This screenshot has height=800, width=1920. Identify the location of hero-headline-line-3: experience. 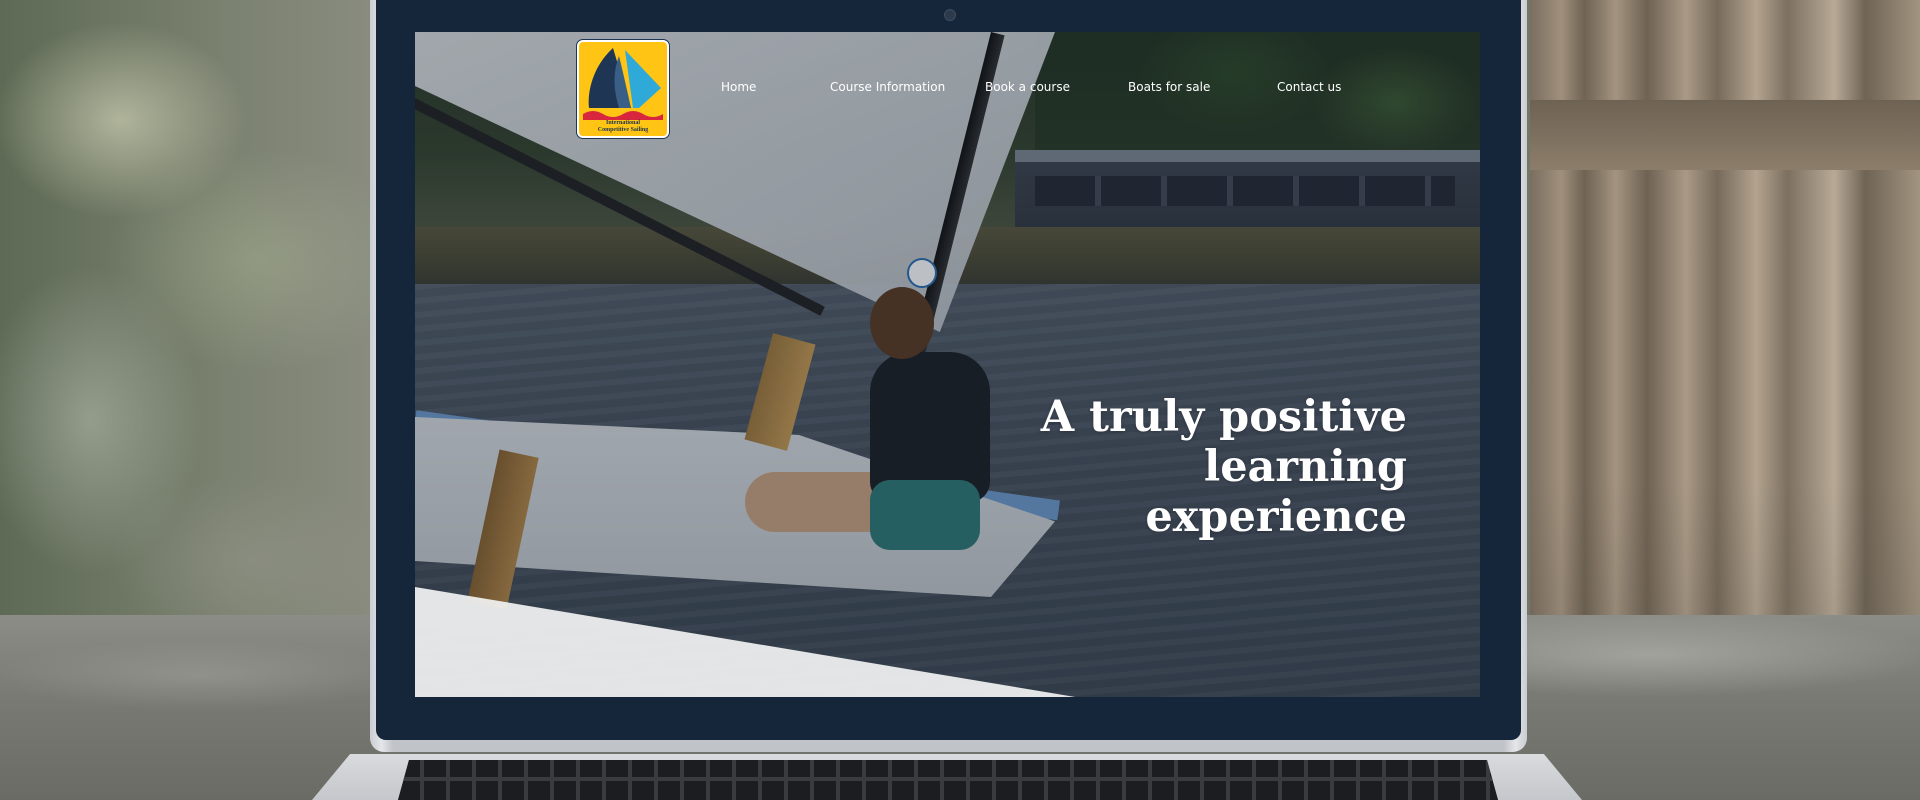
(1276, 517).